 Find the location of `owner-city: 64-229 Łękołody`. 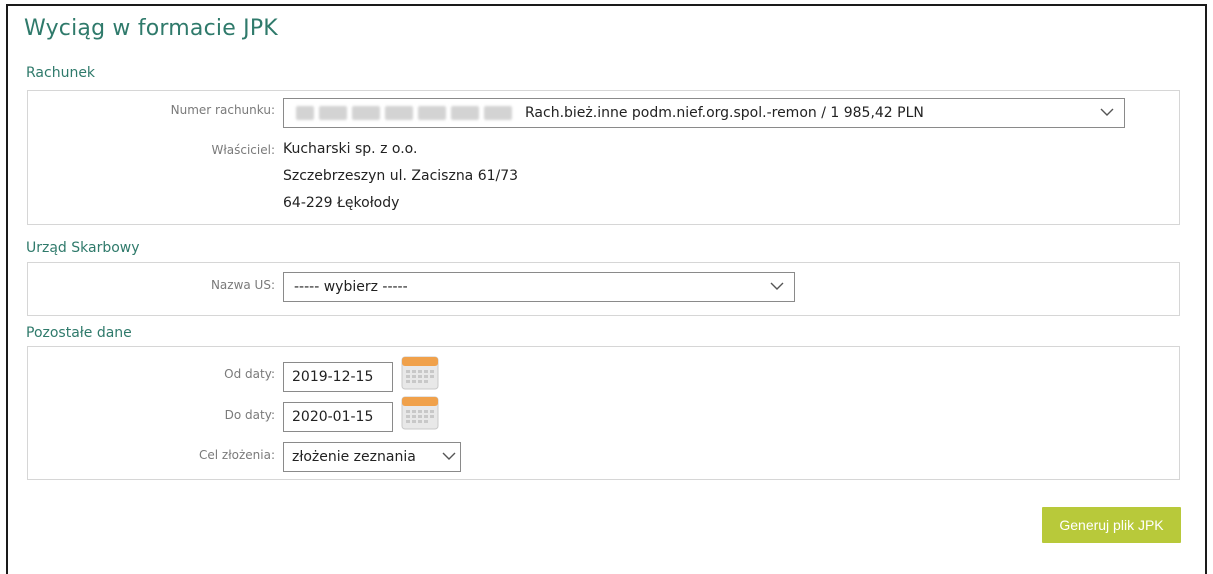

owner-city: 64-229 Łękołody is located at coordinates (341, 203).